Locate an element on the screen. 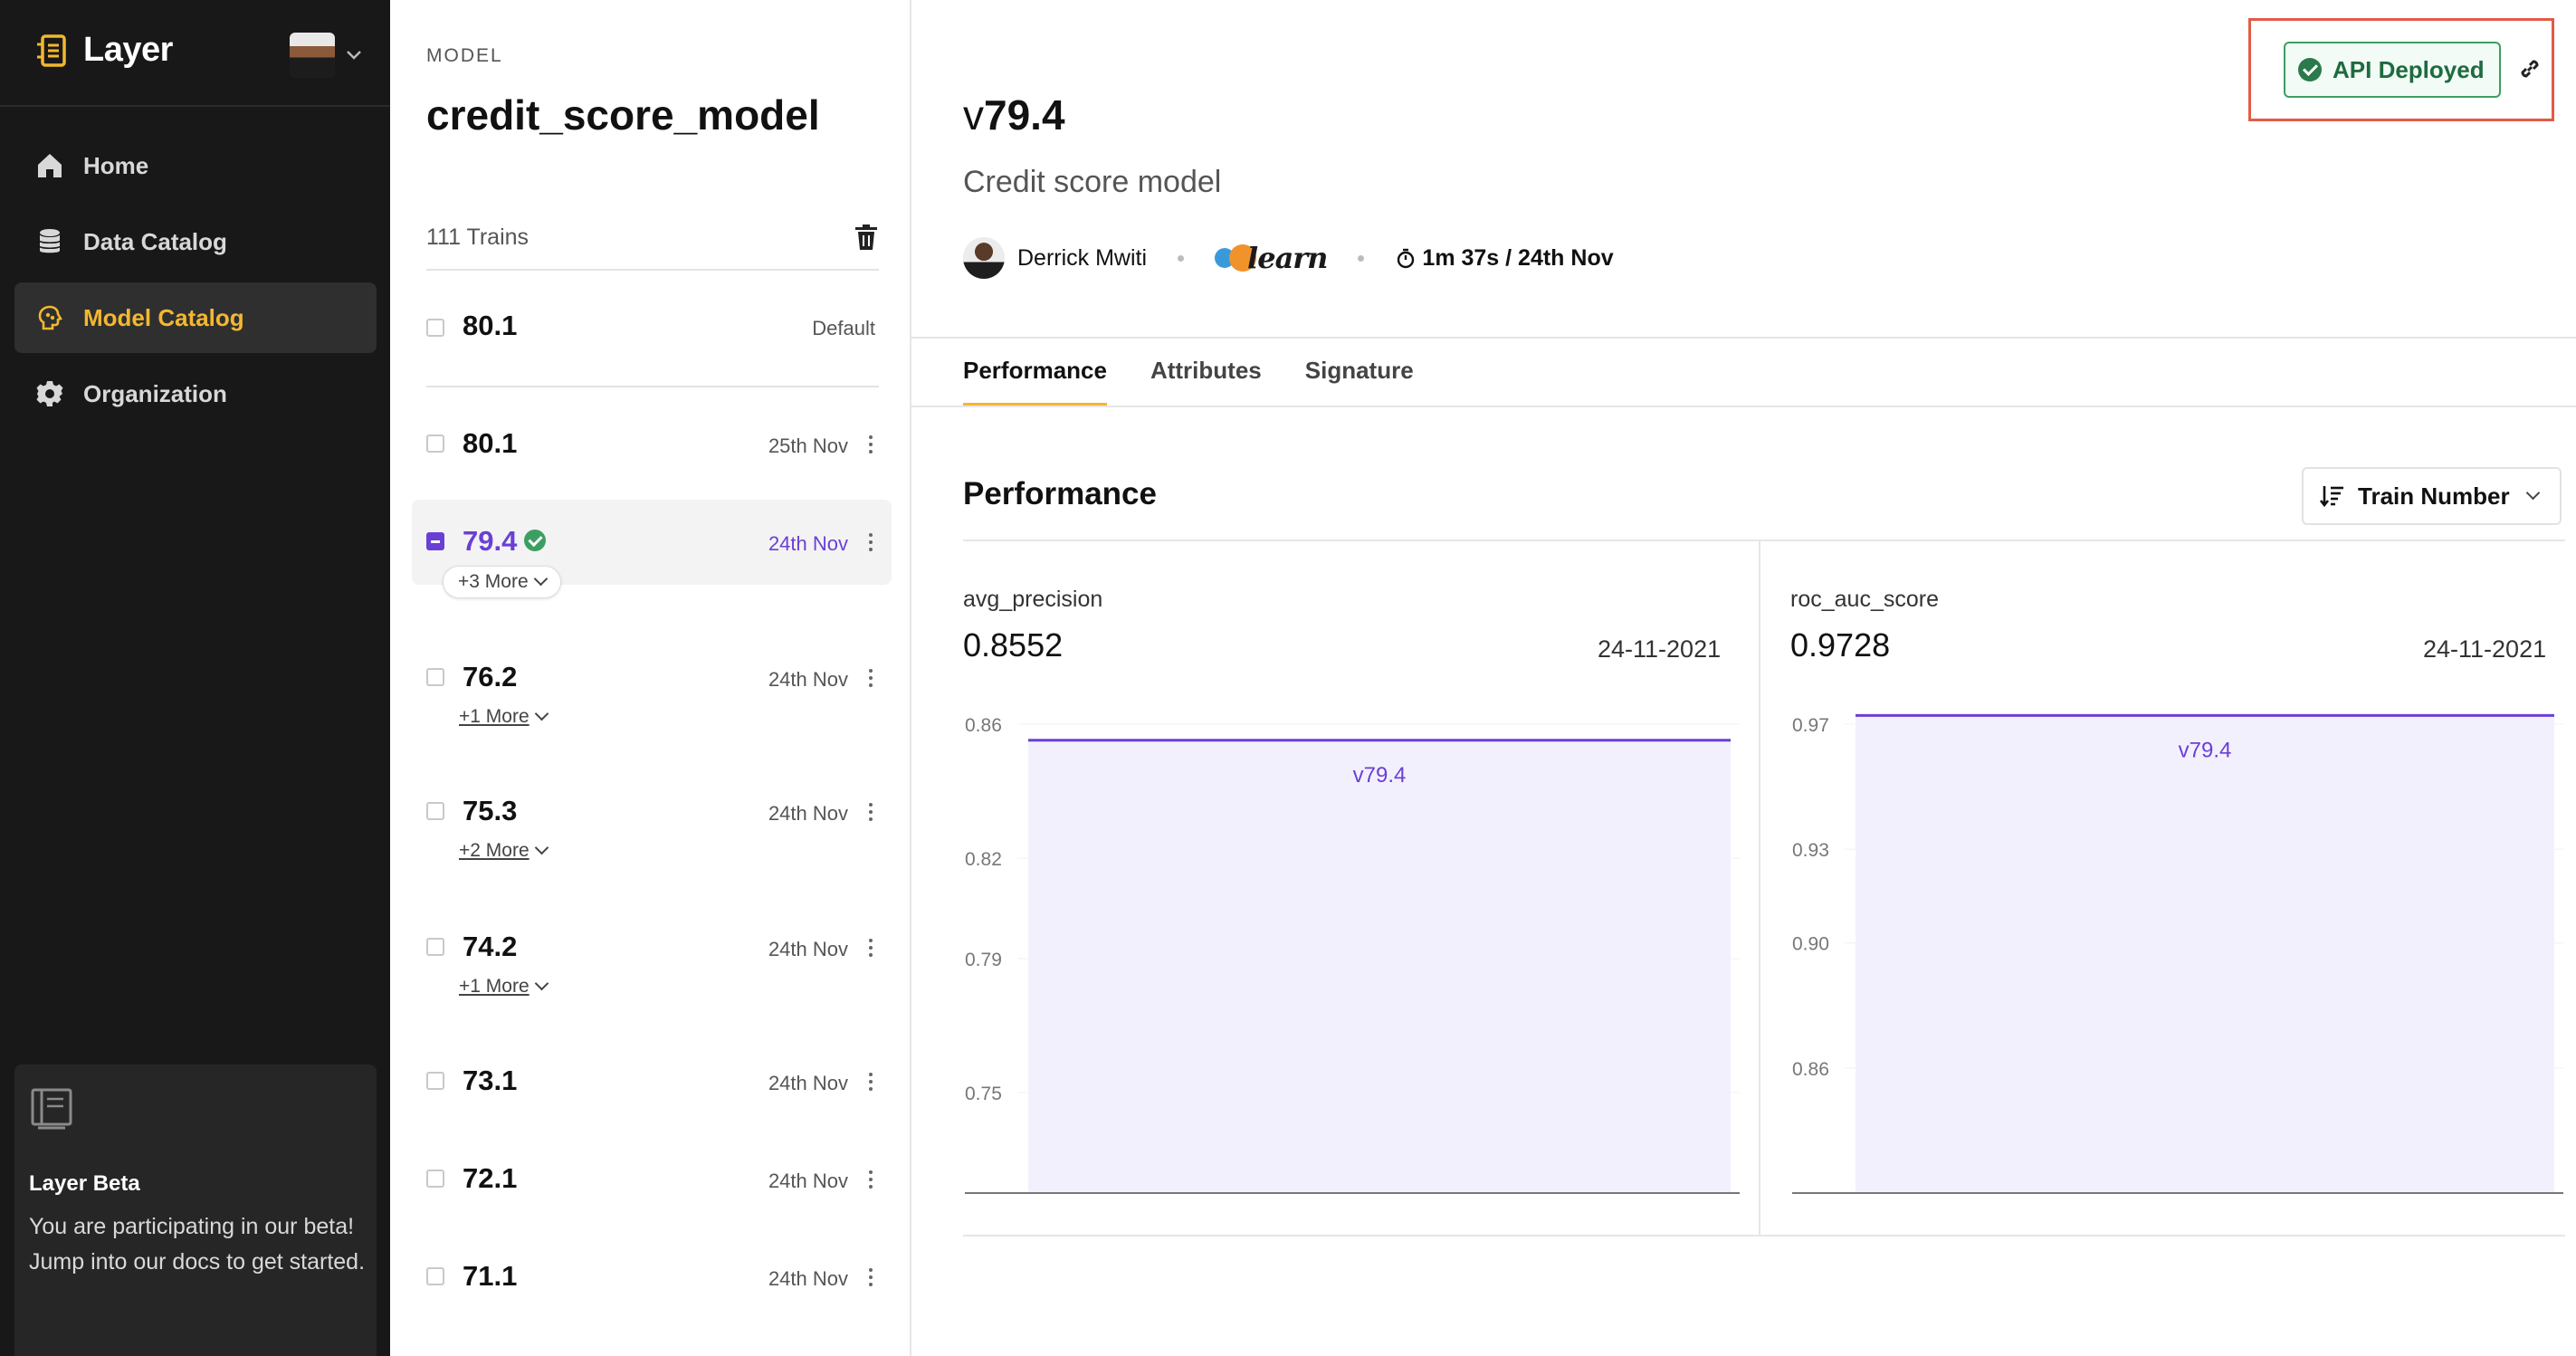 Image resolution: width=2576 pixels, height=1356 pixels. train-row: 80.1 25th Nov is located at coordinates (652, 444).